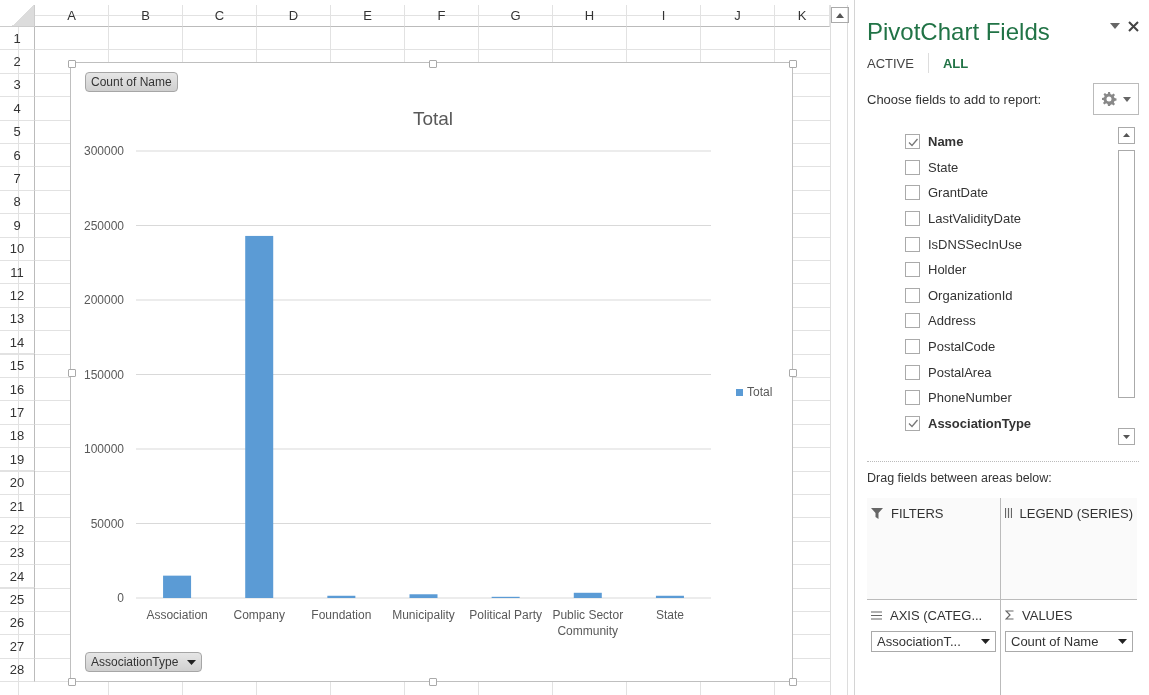 Image resolution: width=1149 pixels, height=695 pixels. I want to click on vertical-scrollbar, so click(839, 350).